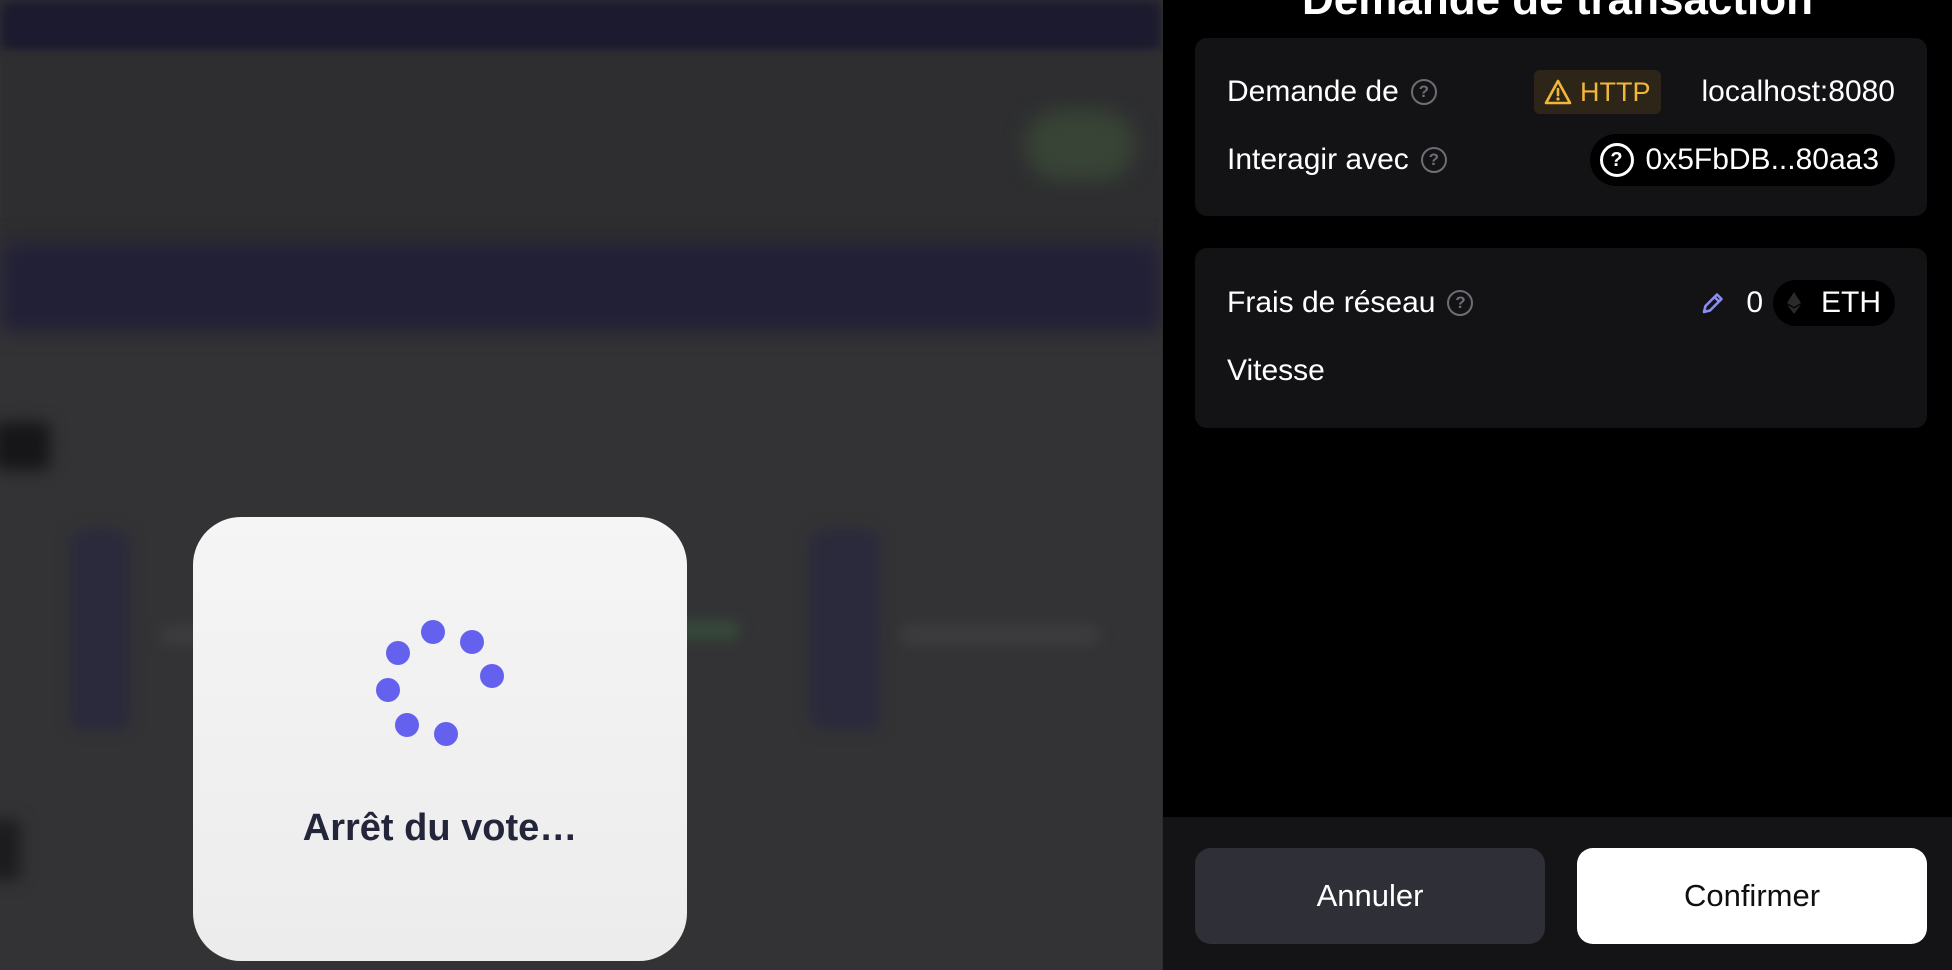 The image size is (1952, 970). I want to click on currency-label: ETH, so click(1851, 302).